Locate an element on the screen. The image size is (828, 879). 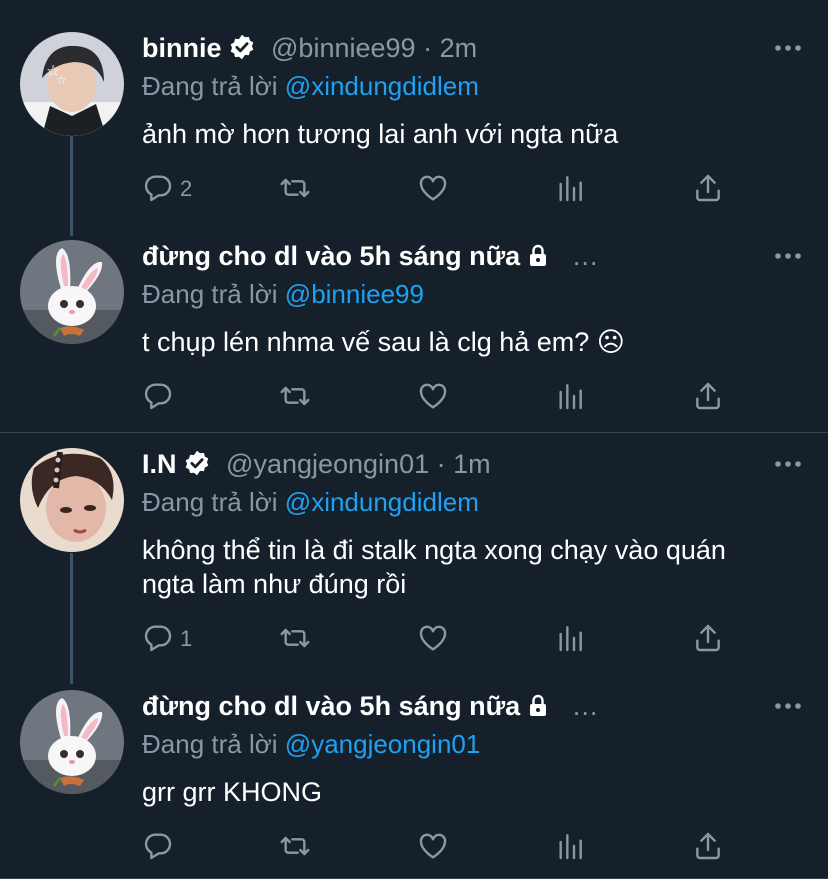
timestamp: 1m is located at coordinates (472, 464).